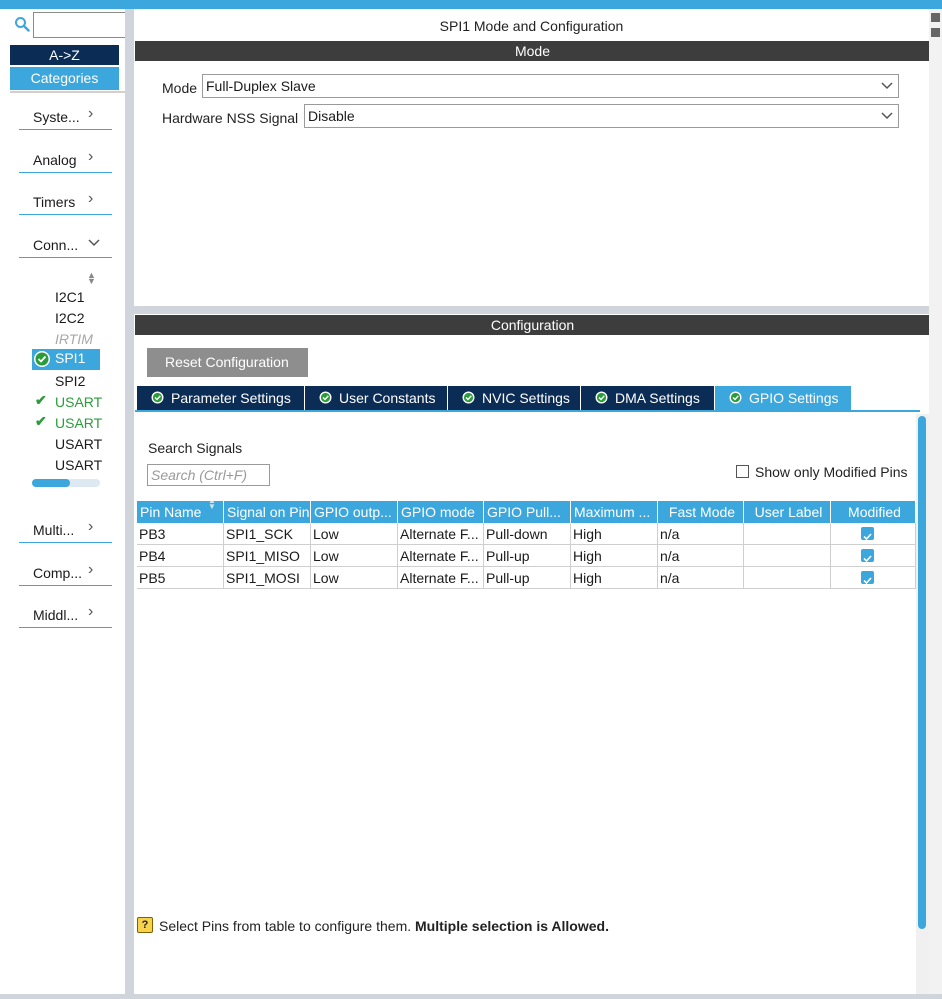 This screenshot has width=942, height=999. What do you see at coordinates (387, 398) in the screenshot?
I see `tab-label: User Constants` at bounding box center [387, 398].